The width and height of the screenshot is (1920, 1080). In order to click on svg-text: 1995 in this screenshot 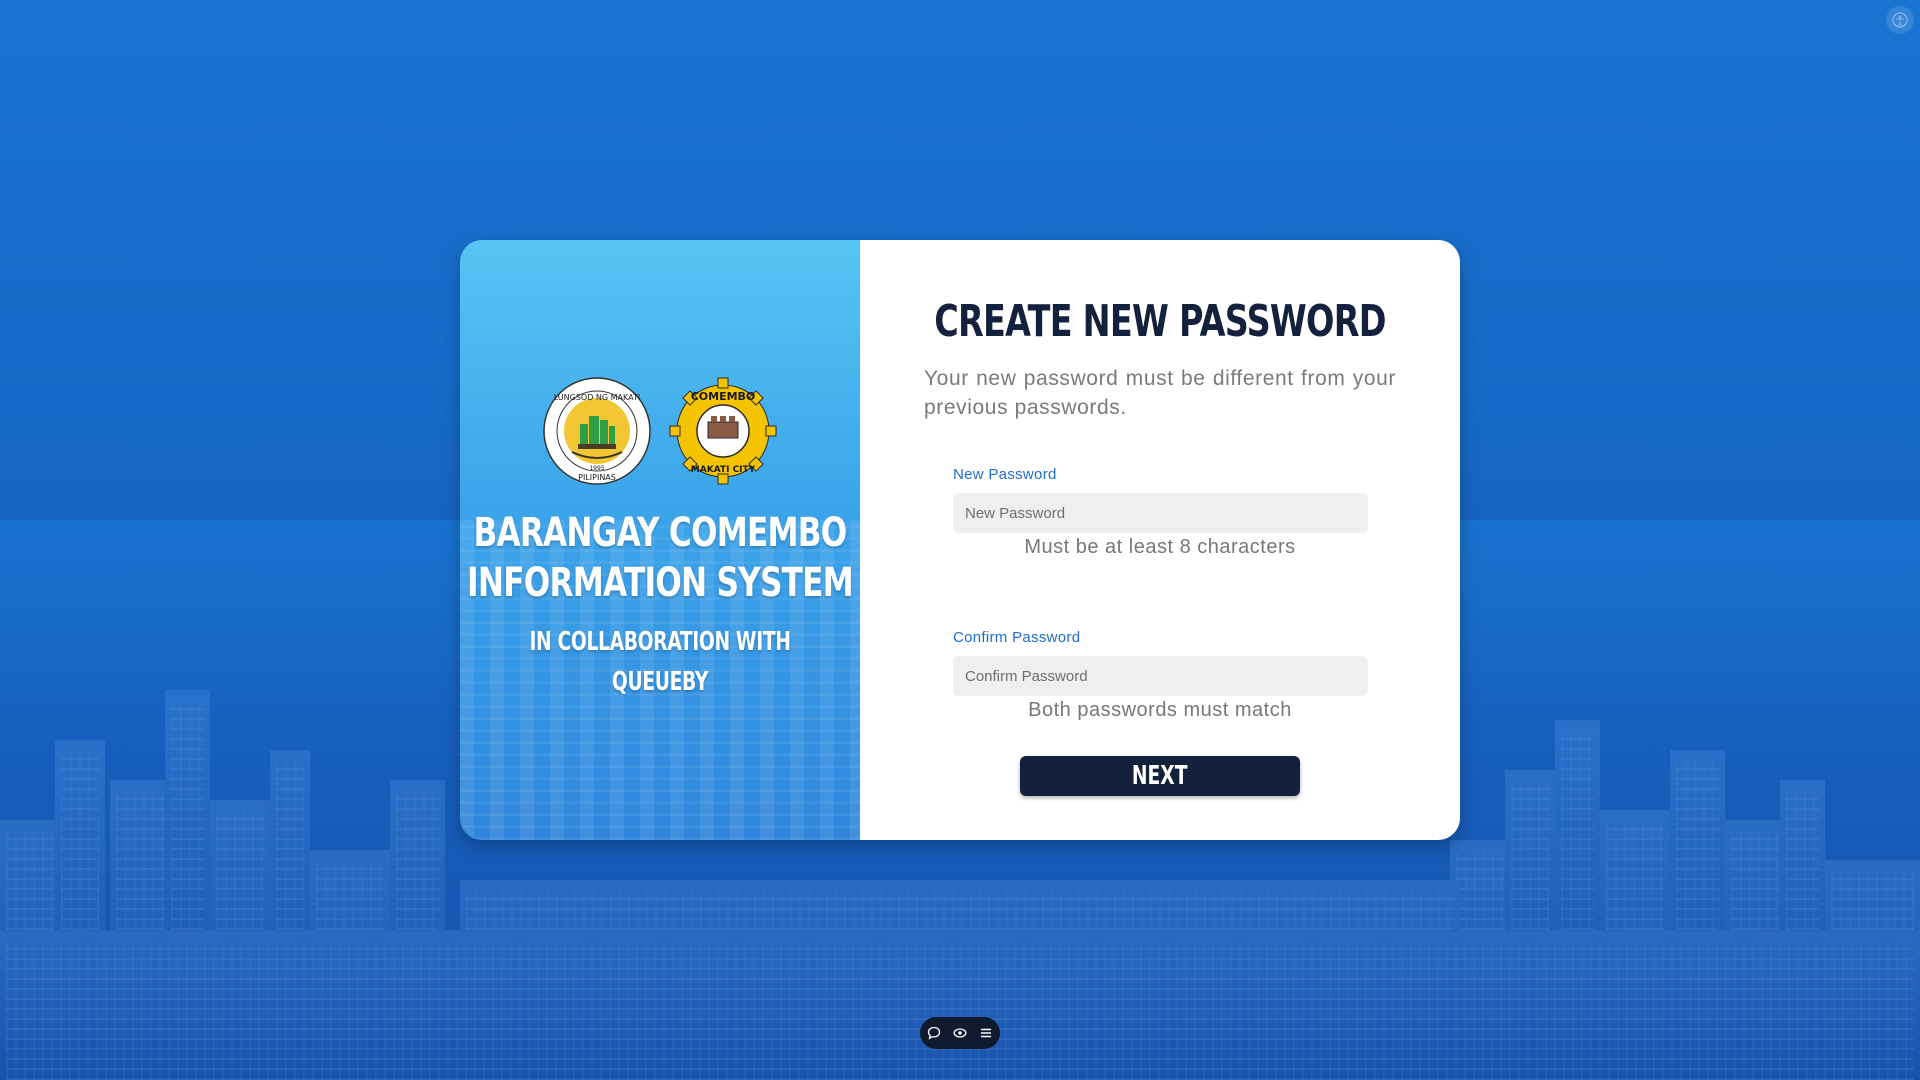, I will do `click(596, 468)`.